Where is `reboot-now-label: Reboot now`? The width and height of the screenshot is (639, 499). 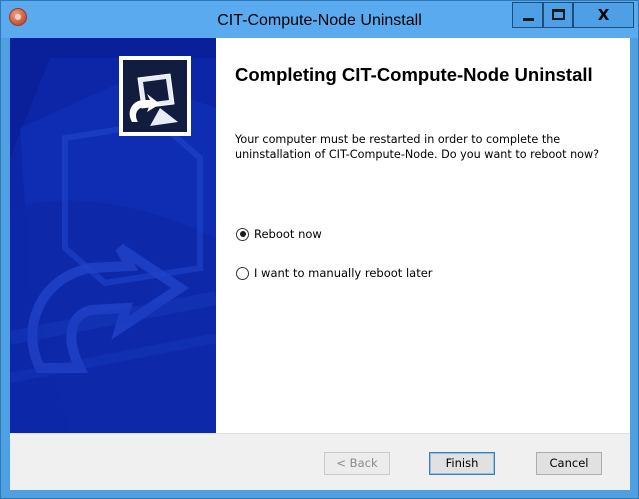 reboot-now-label: Reboot now is located at coordinates (288, 234).